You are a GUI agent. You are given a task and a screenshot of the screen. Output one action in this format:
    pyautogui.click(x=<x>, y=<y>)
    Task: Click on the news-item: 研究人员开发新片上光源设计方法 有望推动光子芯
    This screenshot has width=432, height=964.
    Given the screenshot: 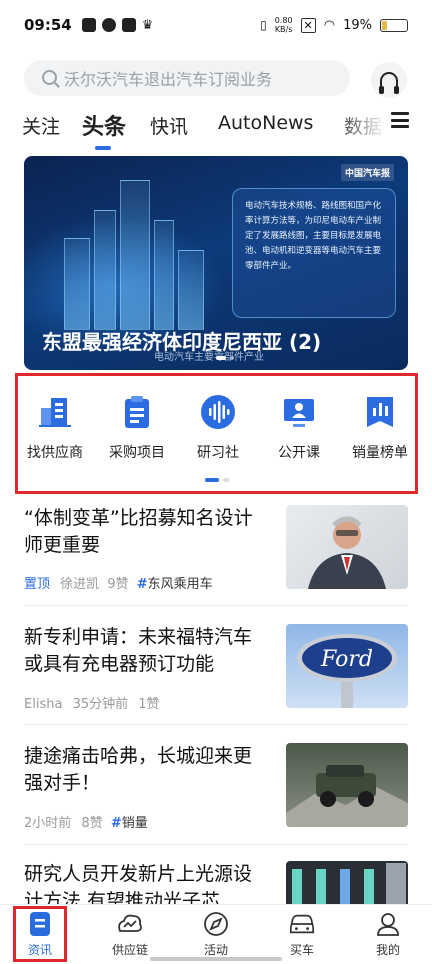 What is the action you would take?
    pyautogui.click(x=216, y=882)
    